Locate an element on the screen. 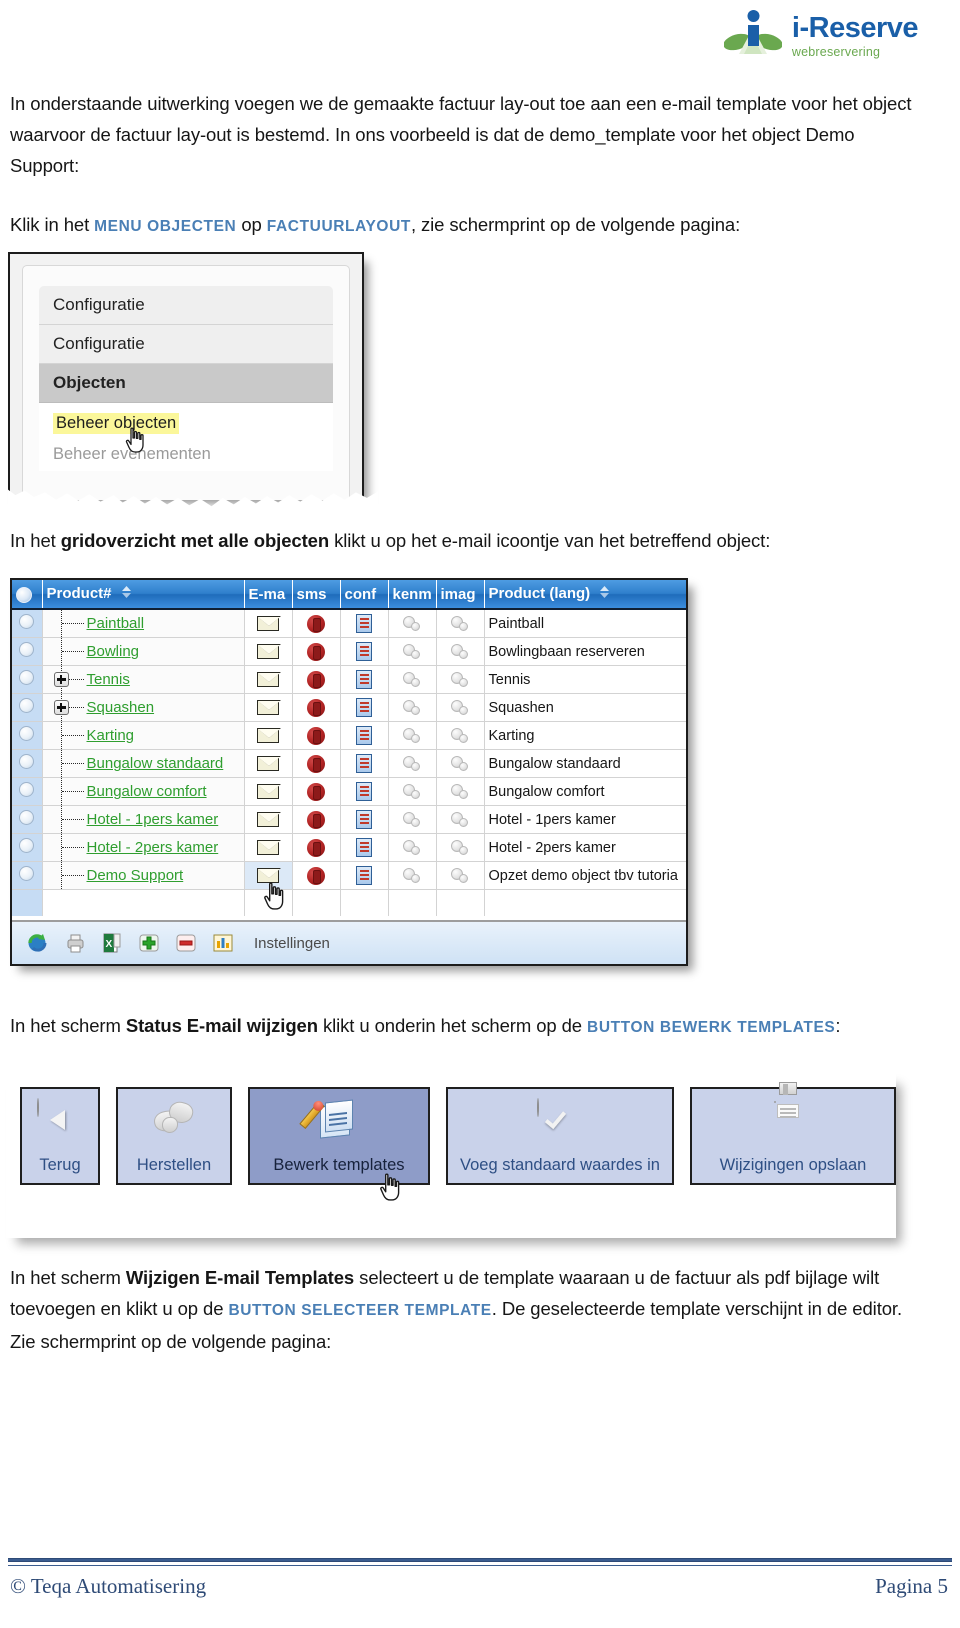 This screenshot has height=1628, width=960. terug-button: Terug is located at coordinates (60, 1136).